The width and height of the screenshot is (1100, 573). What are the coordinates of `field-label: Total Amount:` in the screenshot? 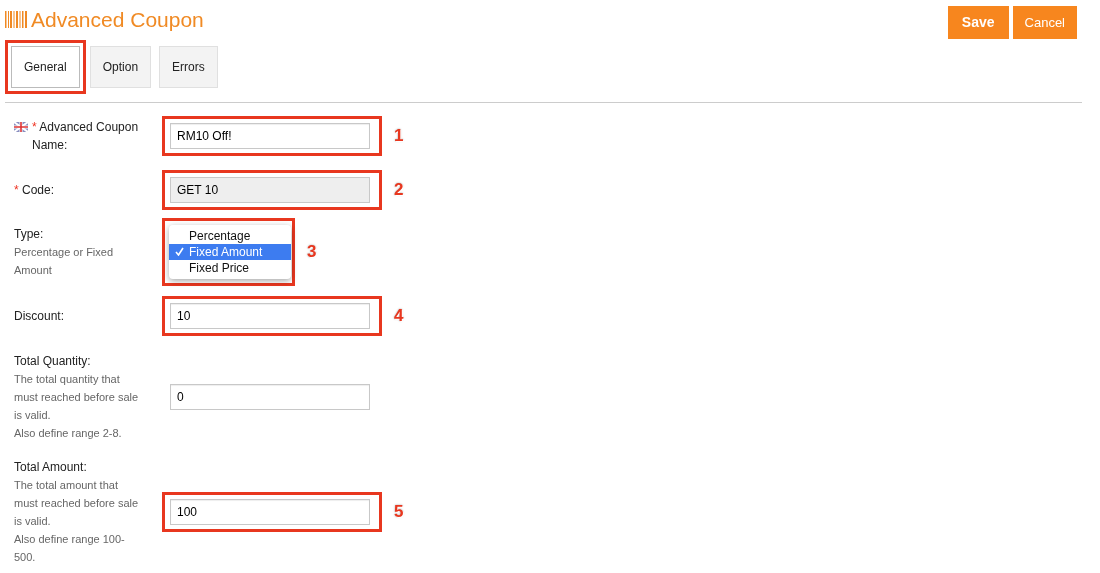 It's located at (50, 467).